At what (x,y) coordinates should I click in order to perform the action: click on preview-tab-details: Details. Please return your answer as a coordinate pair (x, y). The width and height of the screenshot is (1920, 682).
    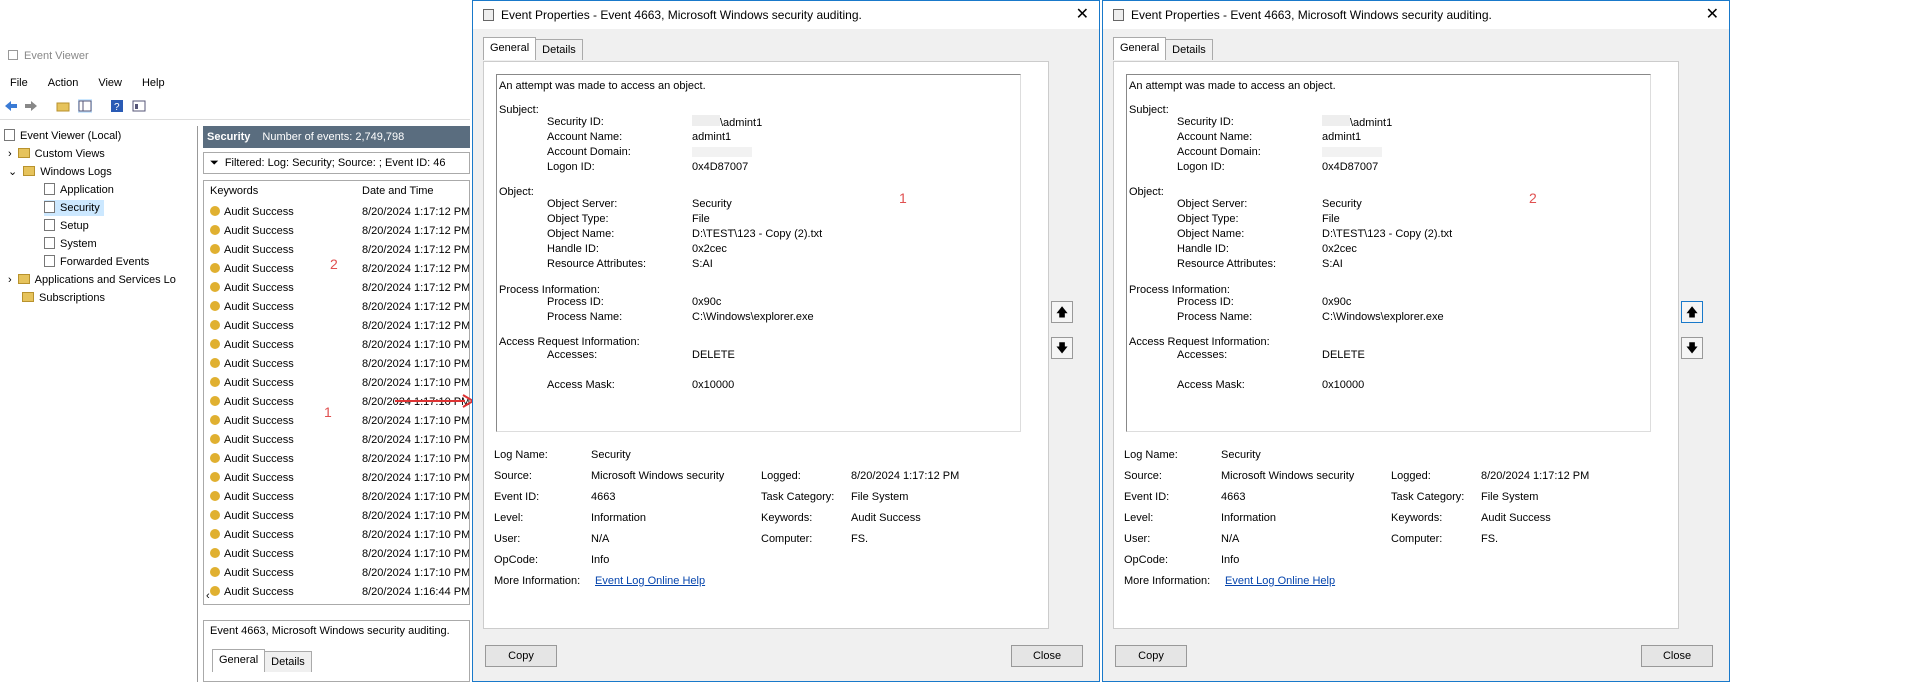
    Looking at the image, I should click on (288, 661).